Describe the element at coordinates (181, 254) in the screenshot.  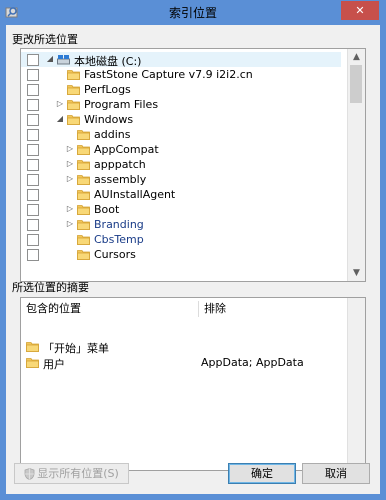
I see `tree-item: Cursors` at that location.